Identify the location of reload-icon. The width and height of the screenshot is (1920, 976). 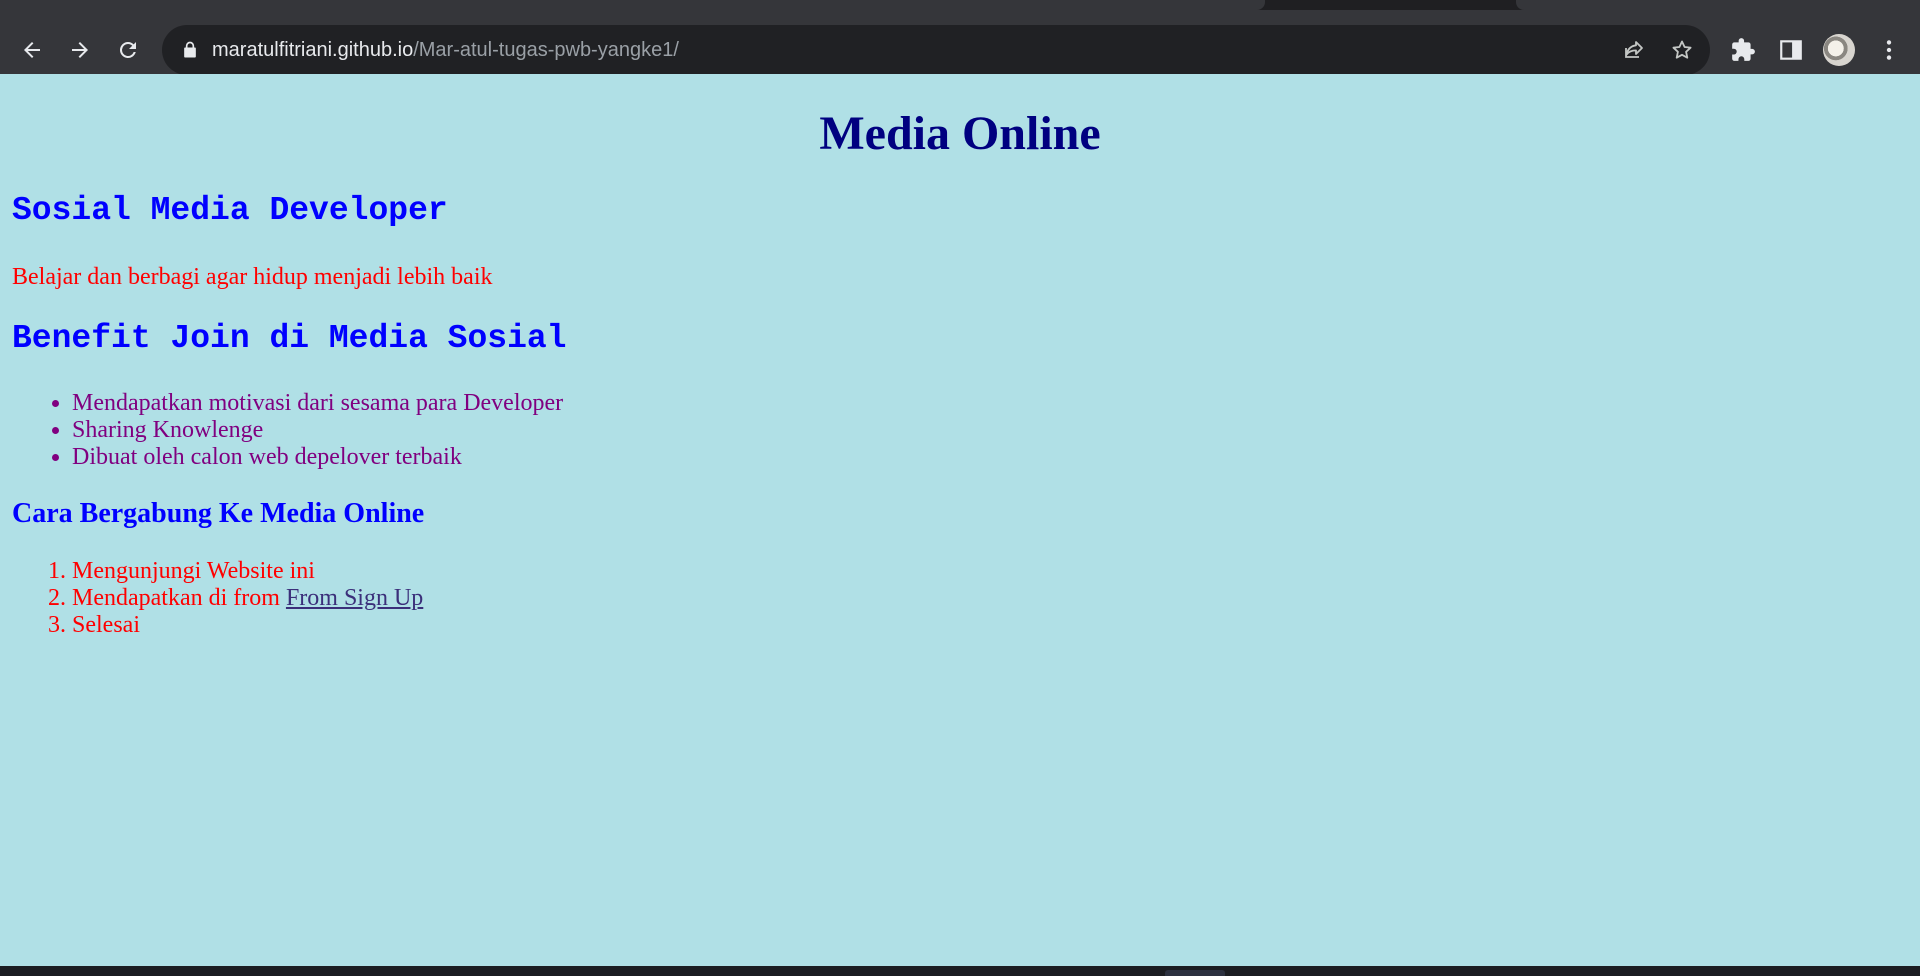
(128, 49).